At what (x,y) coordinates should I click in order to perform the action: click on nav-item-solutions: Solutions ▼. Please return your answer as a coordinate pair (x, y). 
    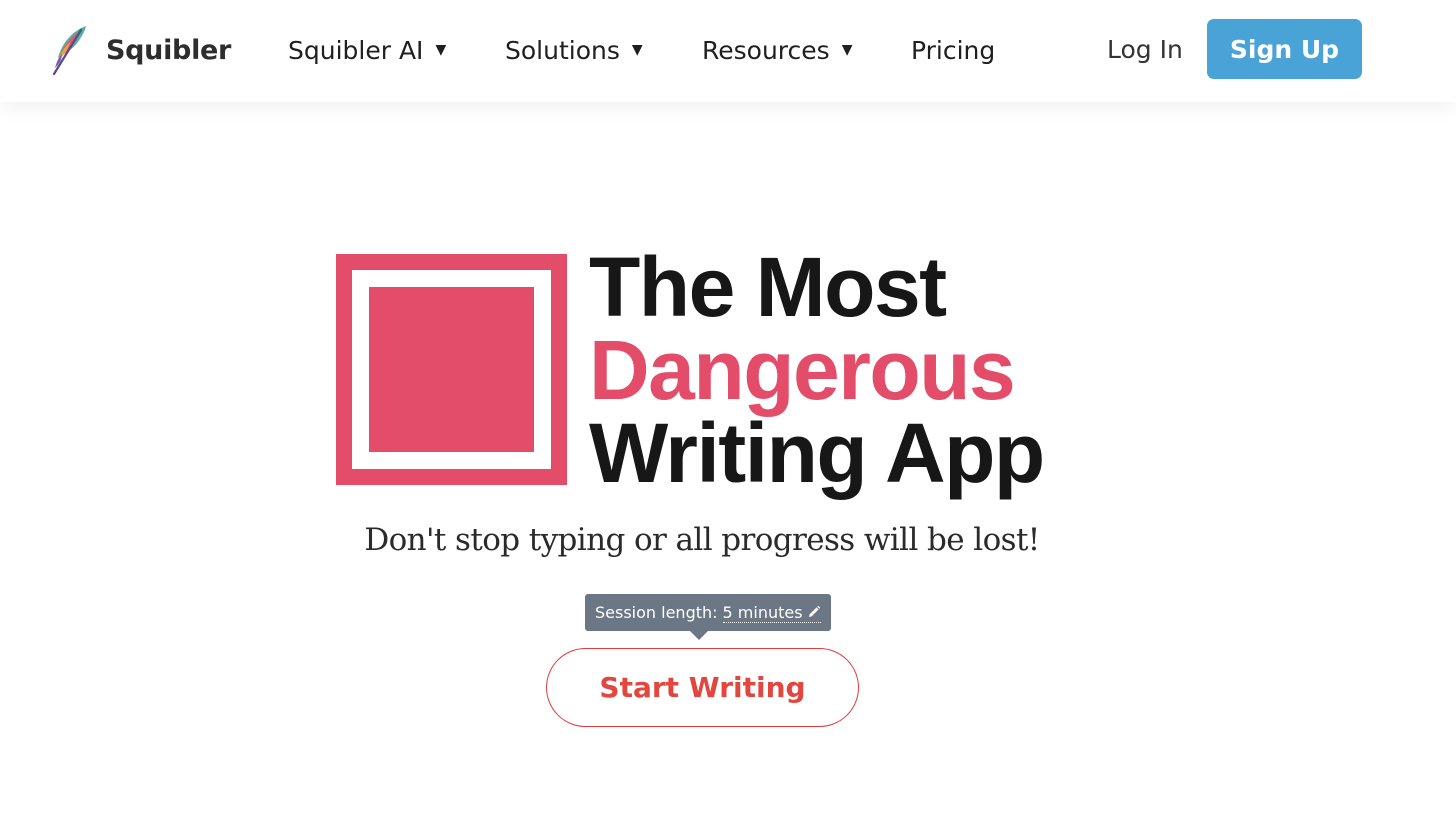
    Looking at the image, I should click on (574, 50).